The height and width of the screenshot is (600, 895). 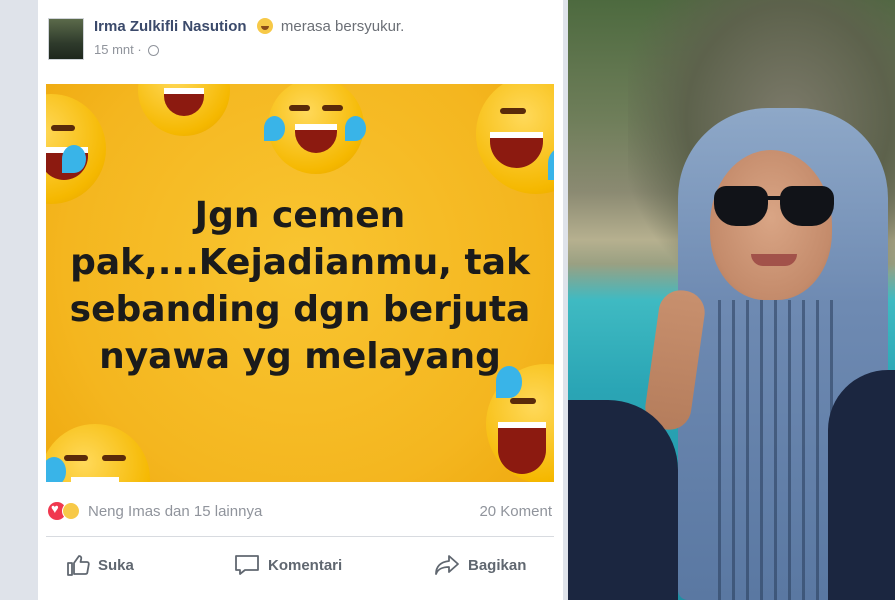 I want to click on share-icon, so click(x=447, y=565).